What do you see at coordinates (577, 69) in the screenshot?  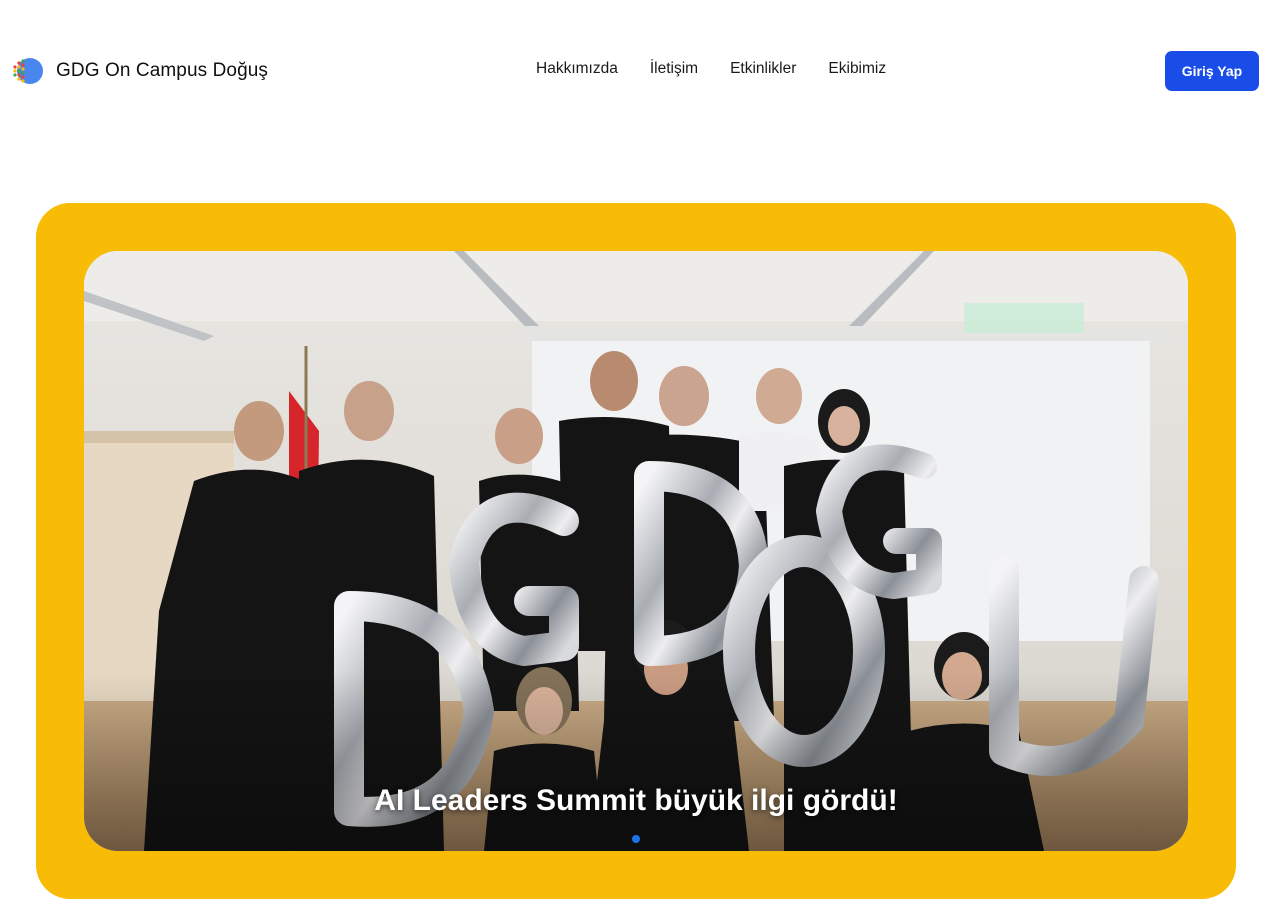 I see `nav-link-about: Hakkımızda` at bounding box center [577, 69].